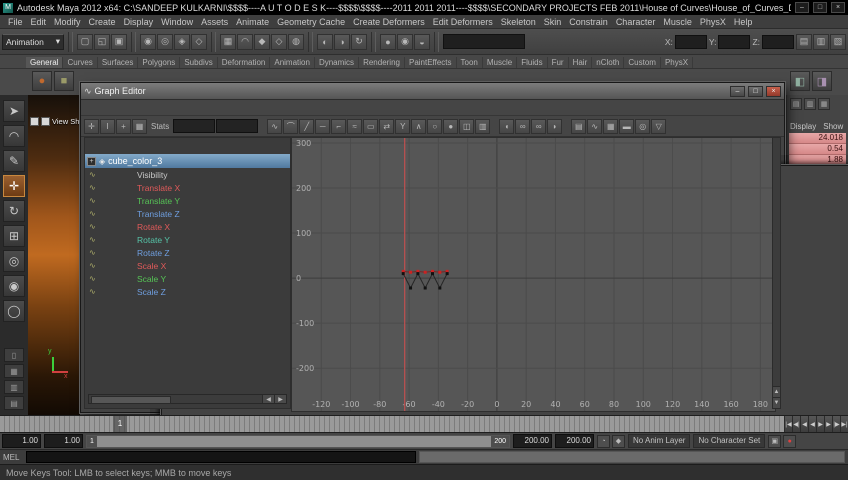 This screenshot has height=480, width=848. I want to click on outliner-hscrollbar: ◀ ▶, so click(187, 399).